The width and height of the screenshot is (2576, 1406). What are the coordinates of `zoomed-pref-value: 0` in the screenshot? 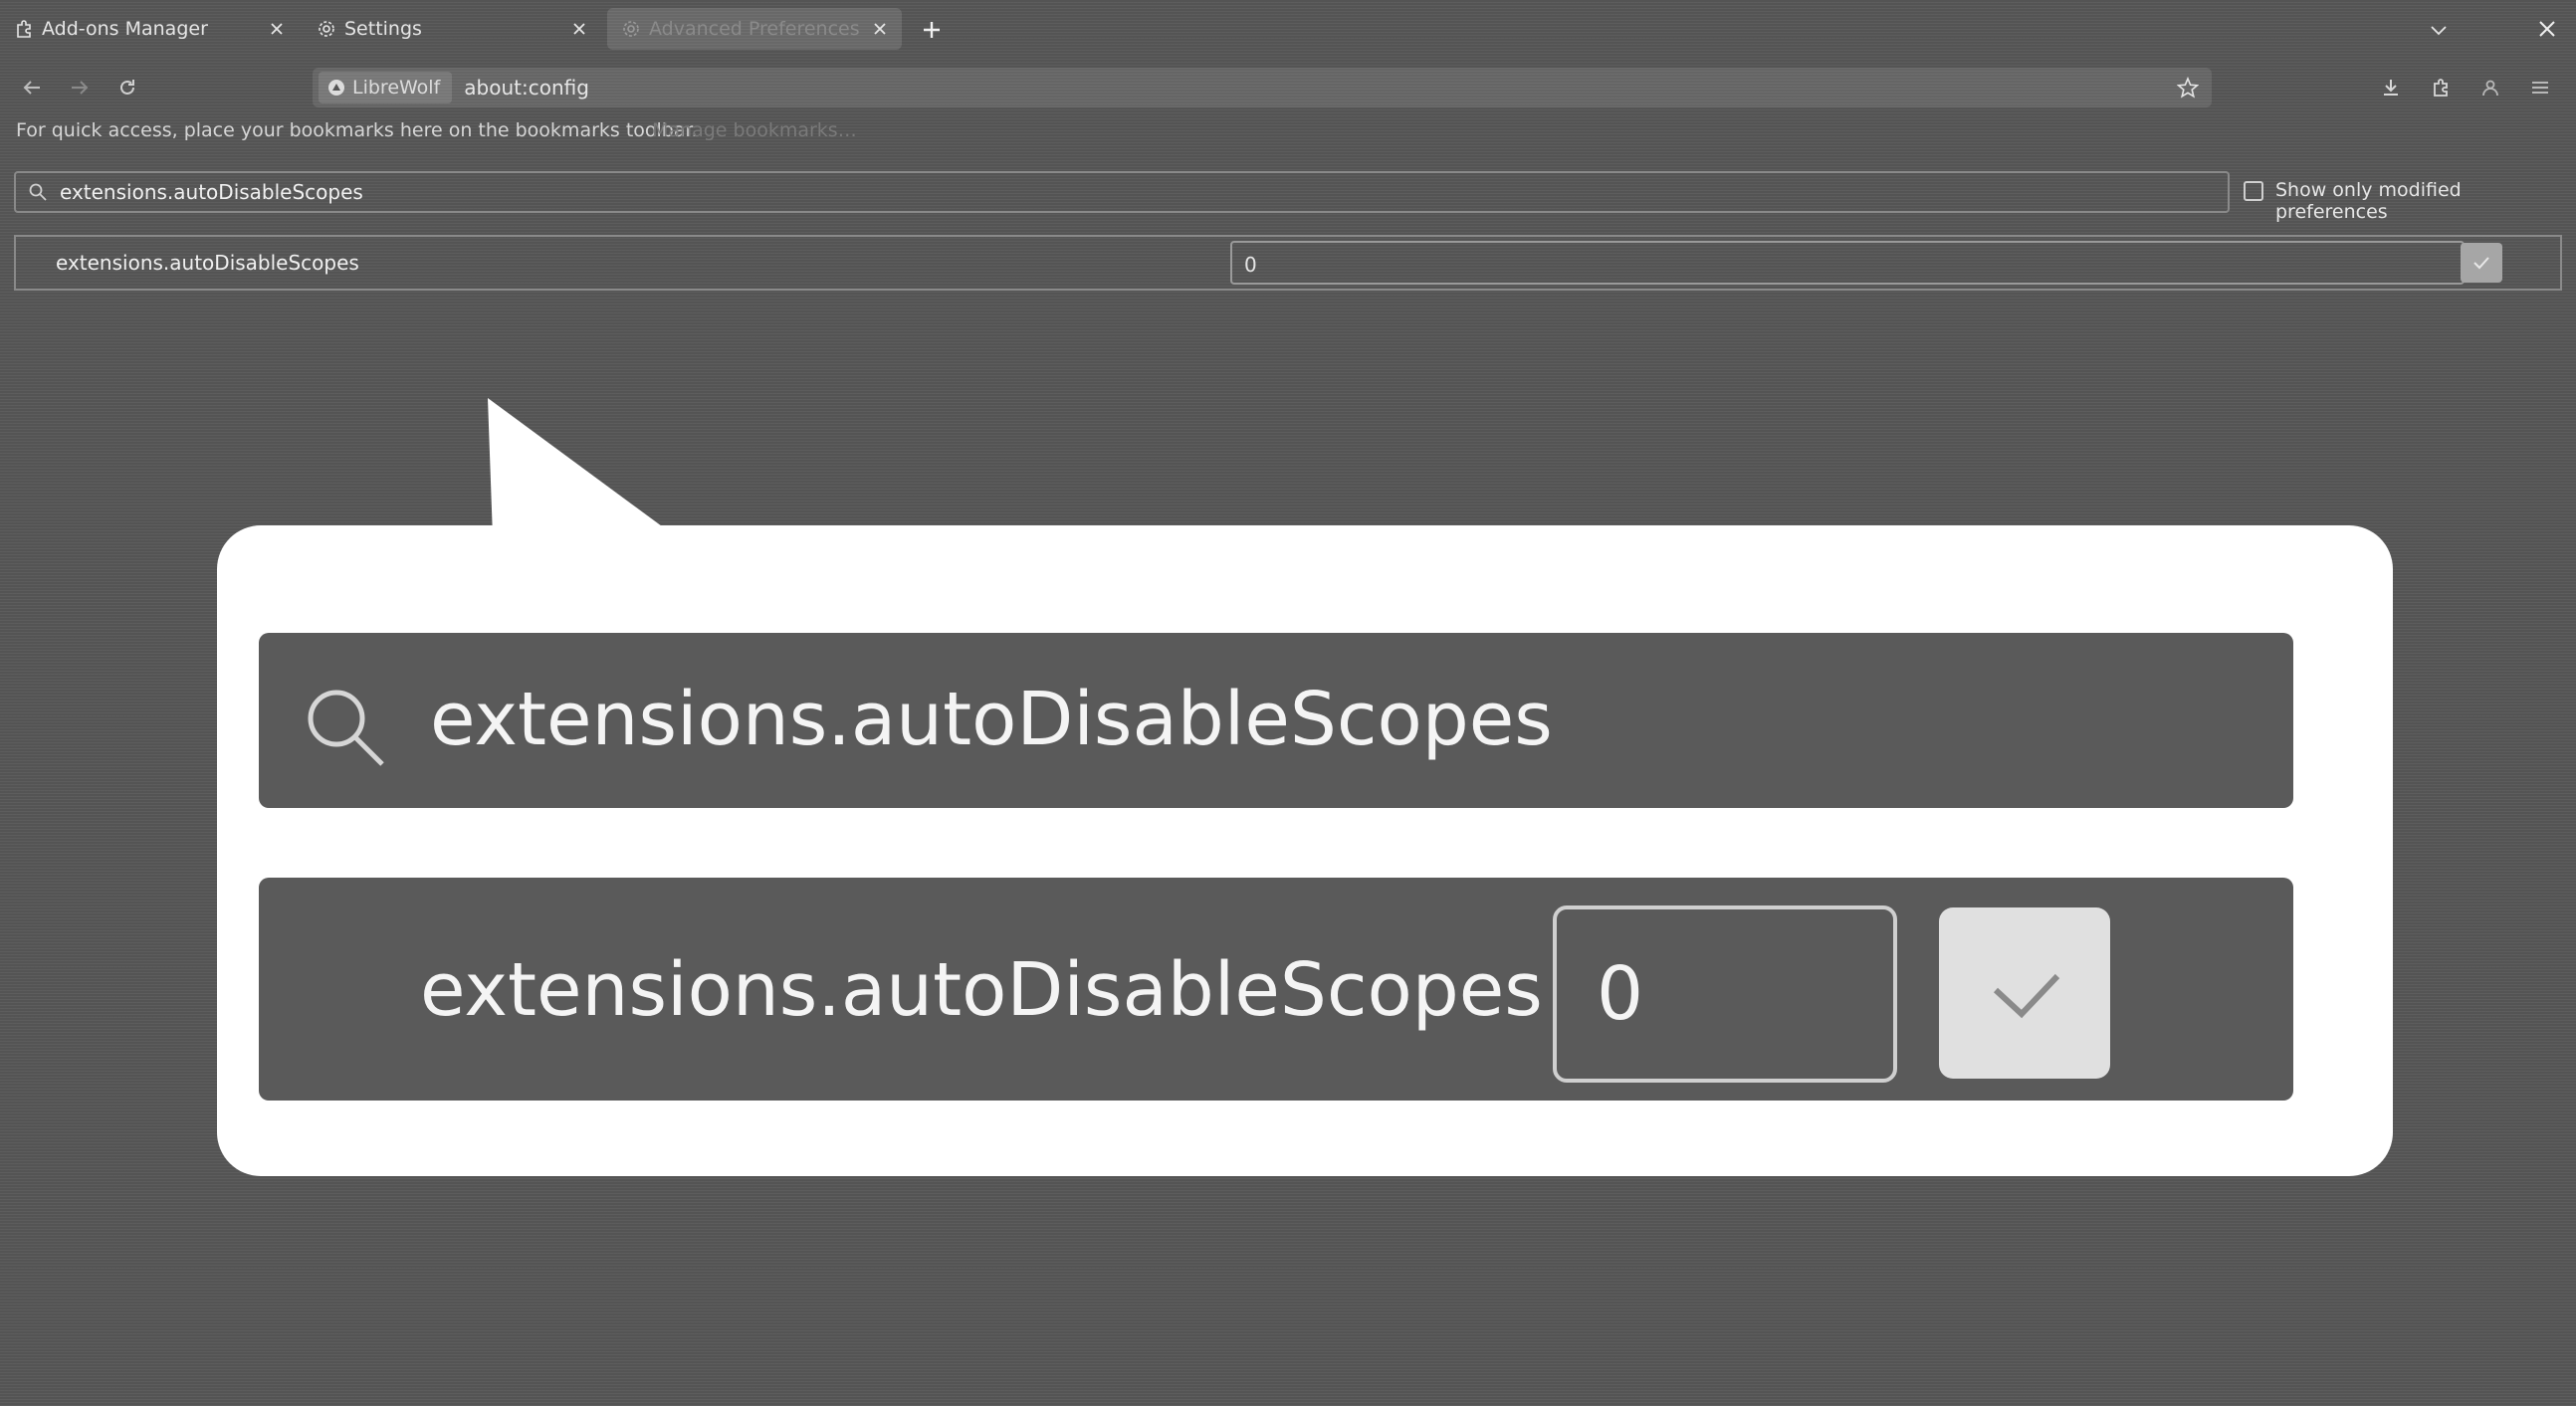 It's located at (1620, 994).